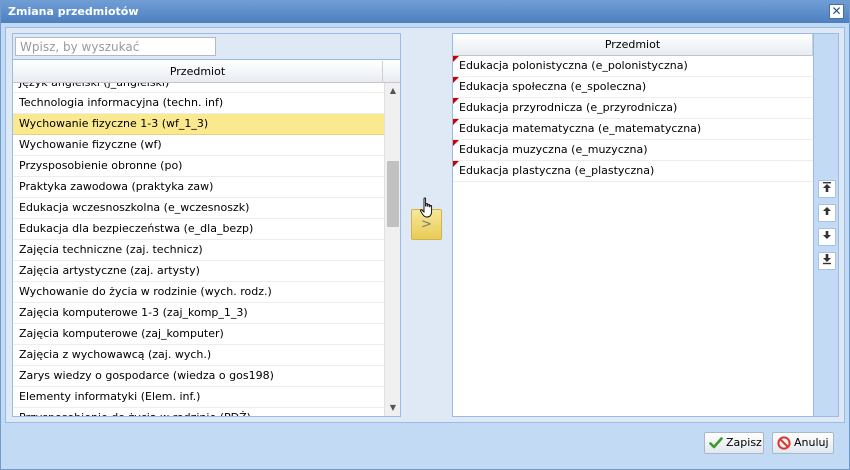 This screenshot has height=470, width=850. I want to click on scroll-up-arrow-icon: ▲, so click(393, 91).